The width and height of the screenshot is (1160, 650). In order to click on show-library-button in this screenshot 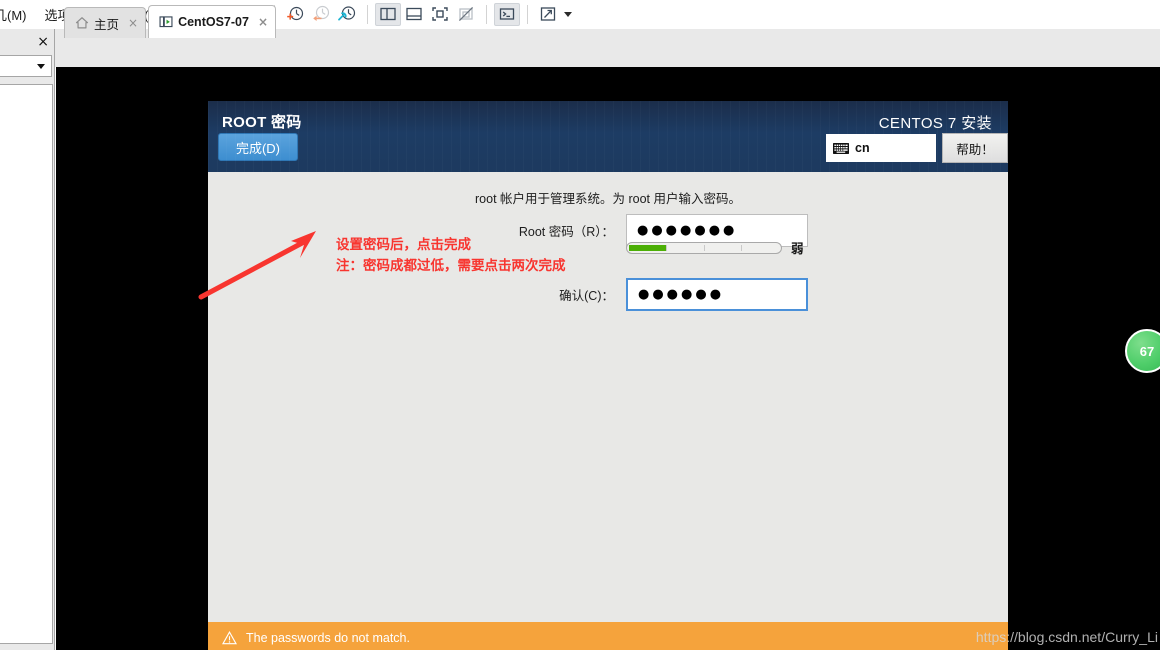, I will do `click(388, 14)`.